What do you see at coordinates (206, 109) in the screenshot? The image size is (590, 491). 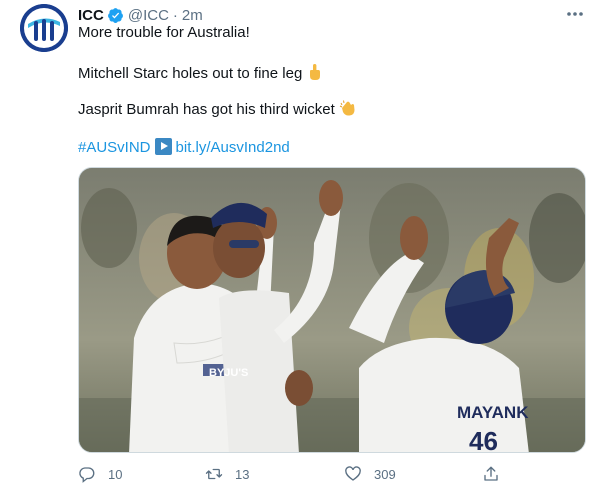 I see `tweet-text-line-3-text: Jasprit Bumrah has got his third wicket` at bounding box center [206, 109].